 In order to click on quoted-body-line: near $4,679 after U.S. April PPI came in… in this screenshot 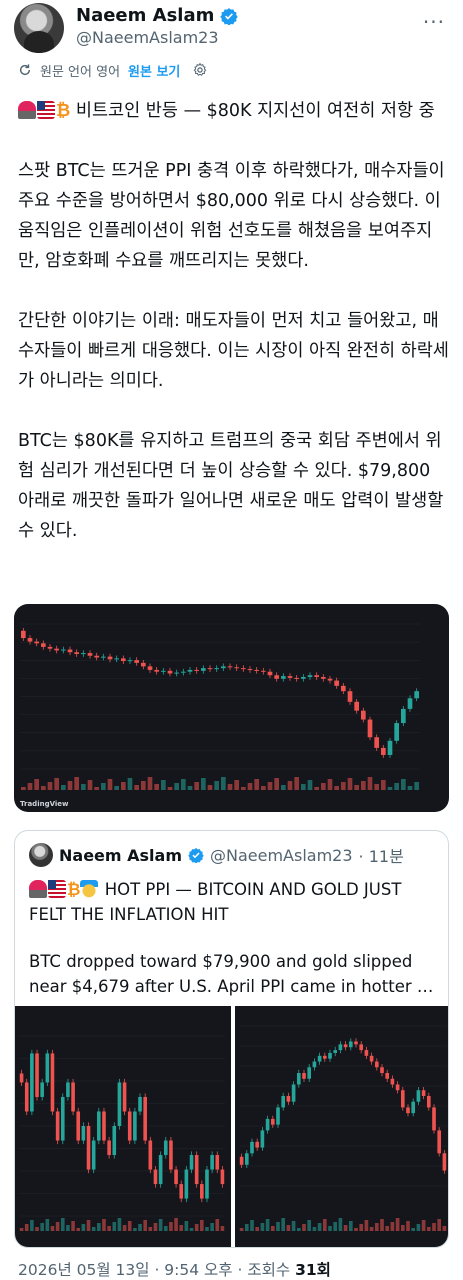, I will do `click(234, 986)`.